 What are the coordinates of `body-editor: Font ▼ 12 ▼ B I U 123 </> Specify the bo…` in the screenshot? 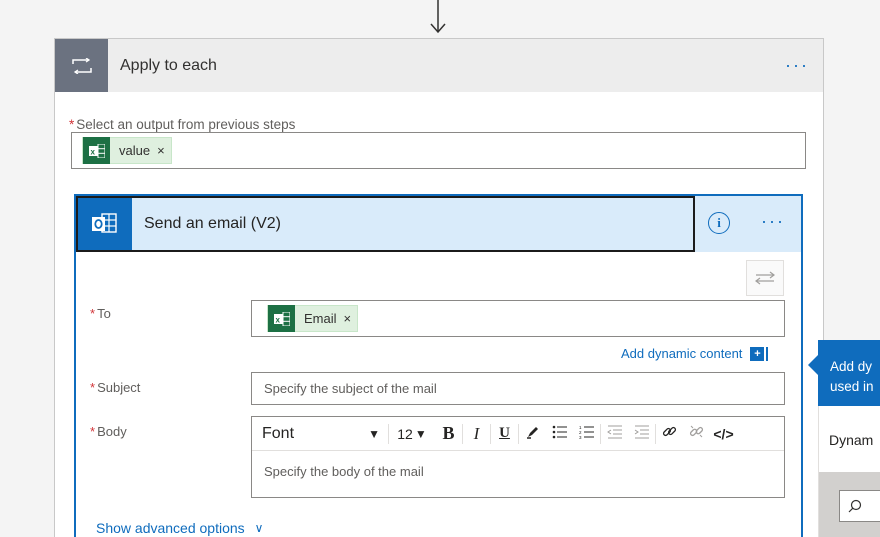 It's located at (518, 457).